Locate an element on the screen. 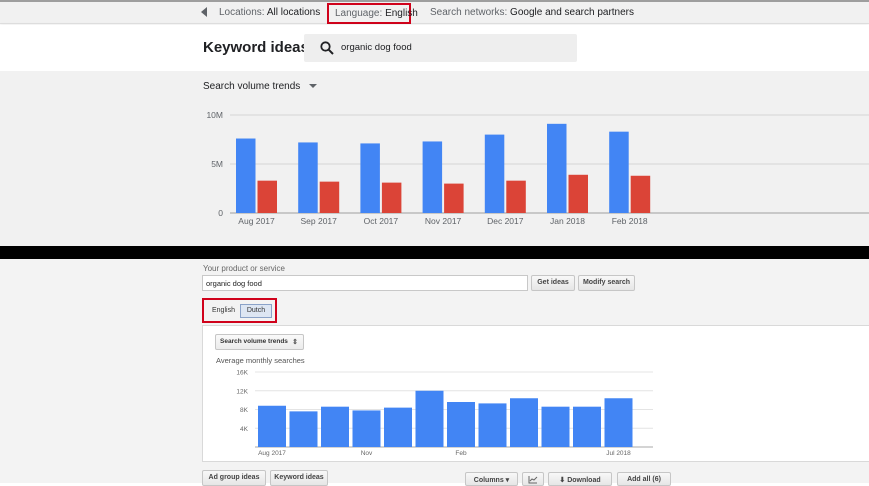  image-divider is located at coordinates (434, 252).